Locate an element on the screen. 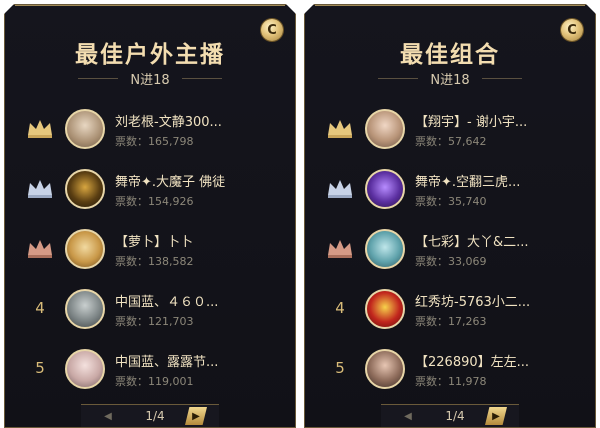 This screenshot has height=428, width=600. entry-votes: 票数：35,740 is located at coordinates (451, 201).